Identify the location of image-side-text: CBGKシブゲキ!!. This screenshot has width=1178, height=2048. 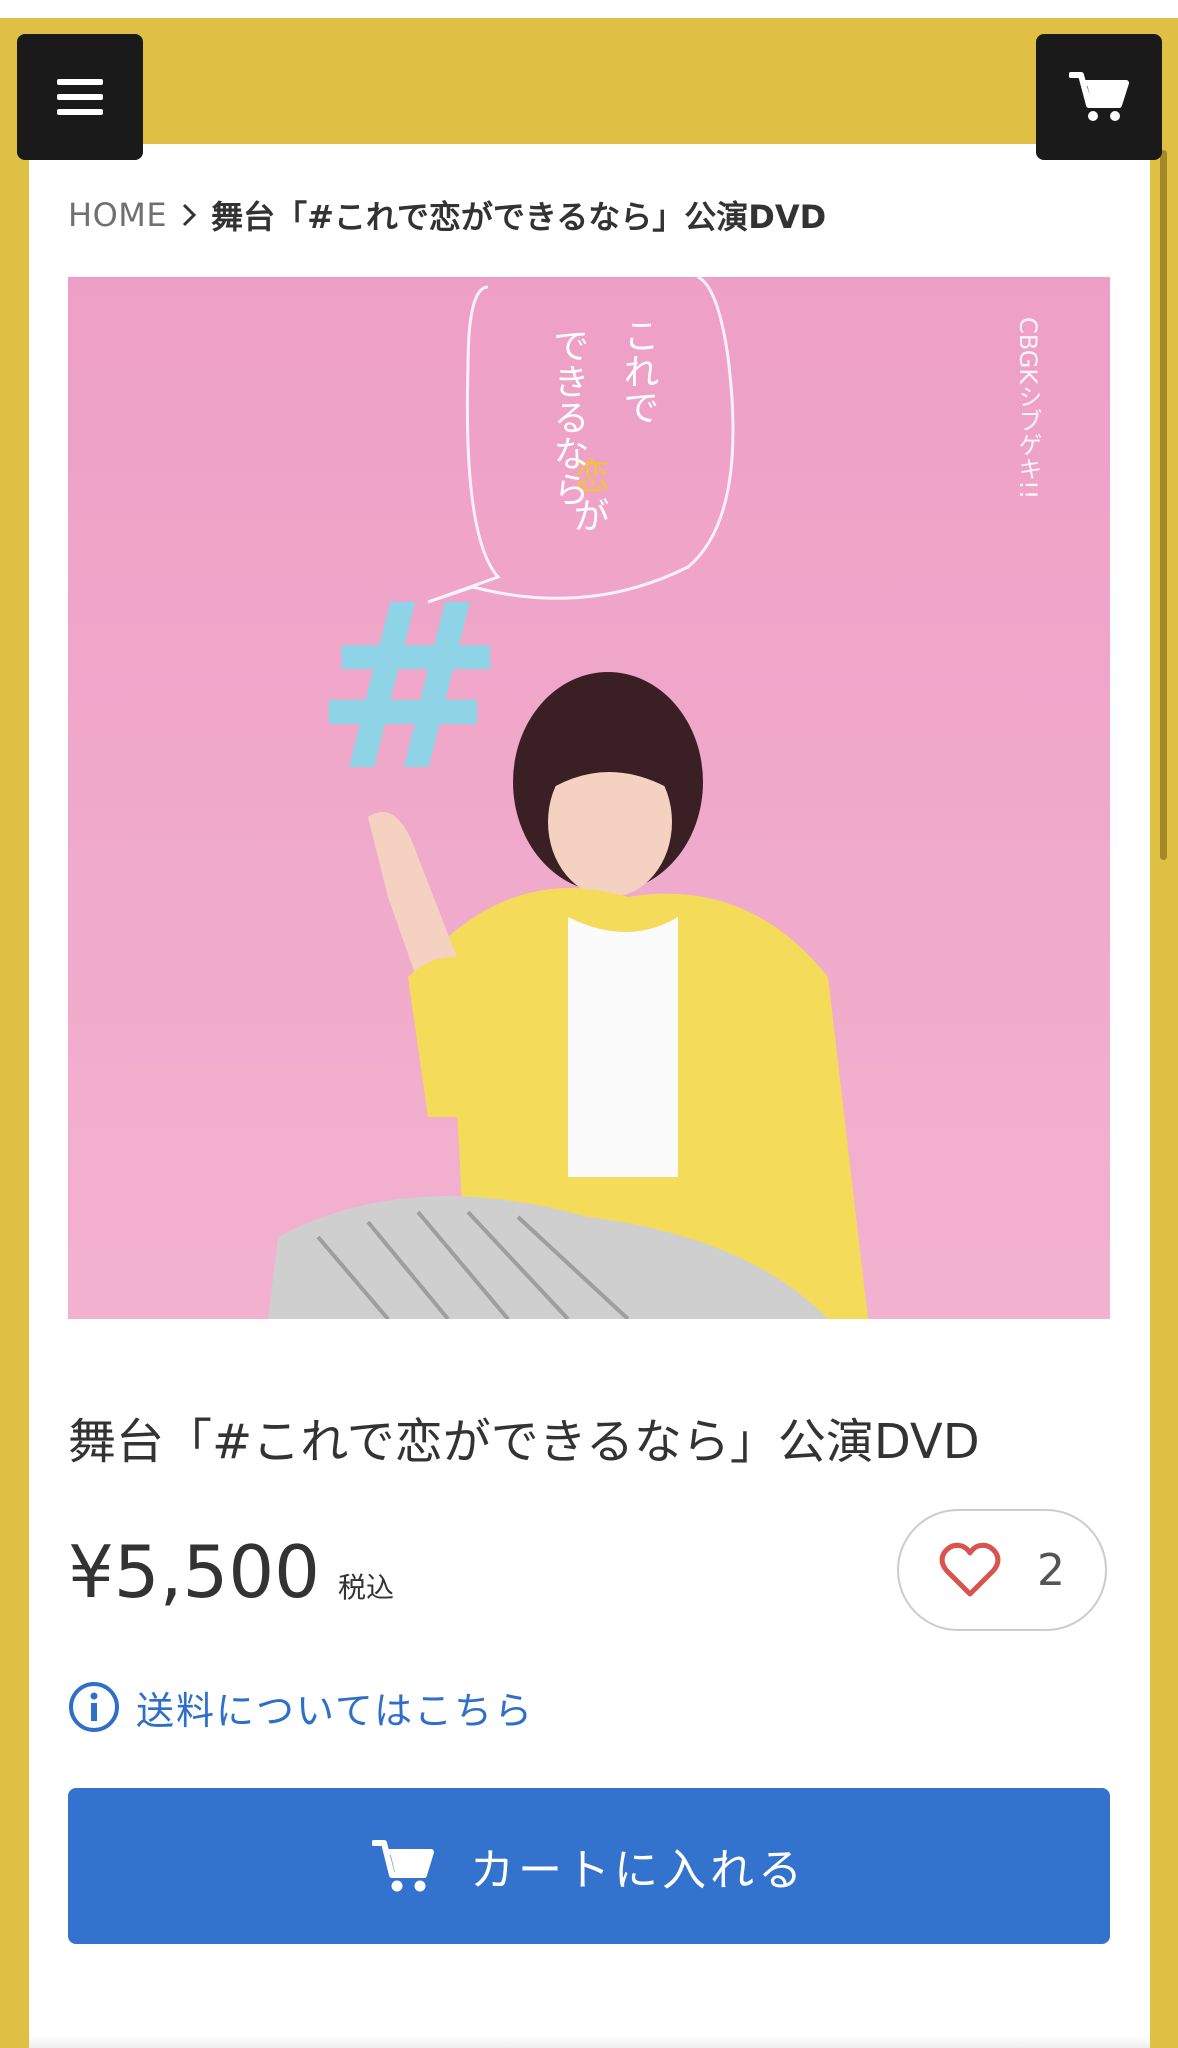
(1028, 408).